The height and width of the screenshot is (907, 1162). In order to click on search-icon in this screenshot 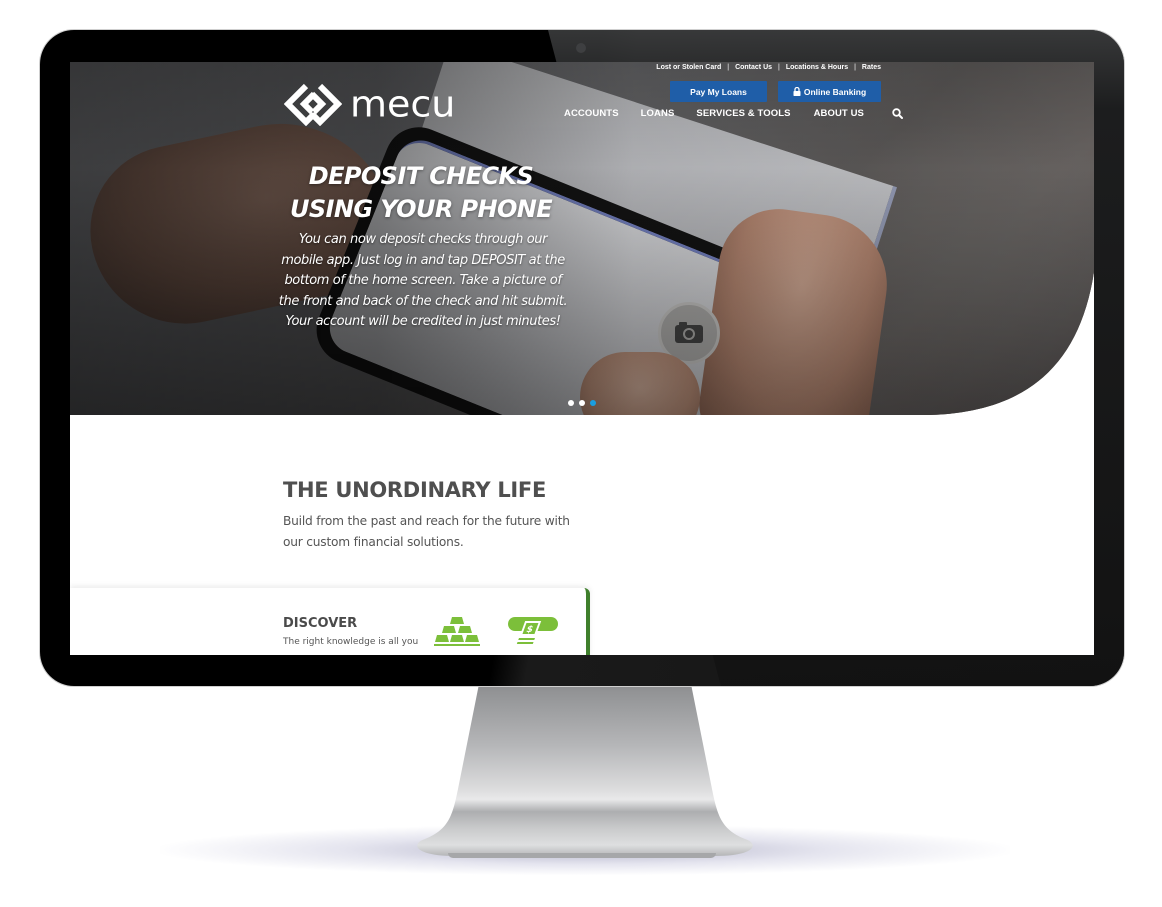, I will do `click(897, 113)`.